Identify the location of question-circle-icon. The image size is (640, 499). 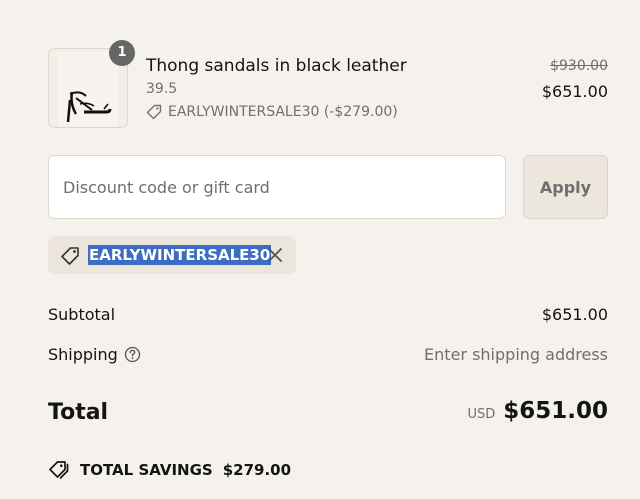
(132, 354).